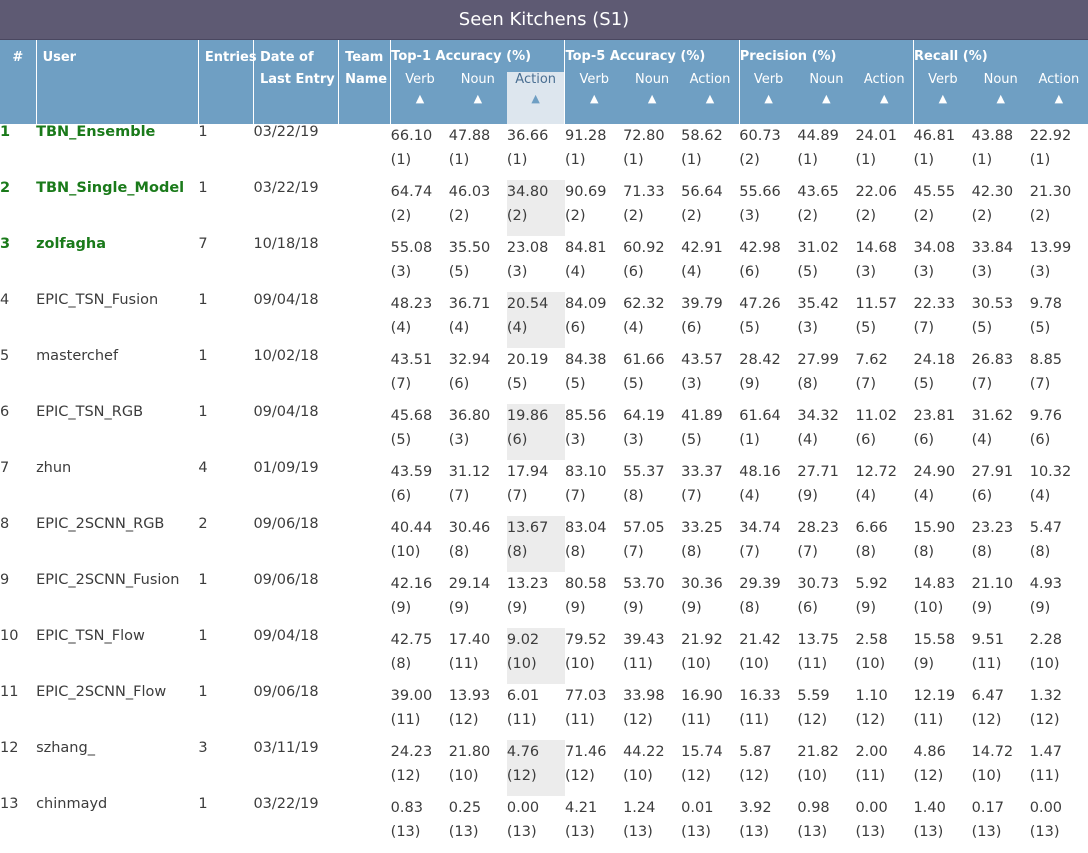 Image resolution: width=1088 pixels, height=853 pixels. What do you see at coordinates (594, 432) in the screenshot?
I see `score-cell: 85.56 (3)` at bounding box center [594, 432].